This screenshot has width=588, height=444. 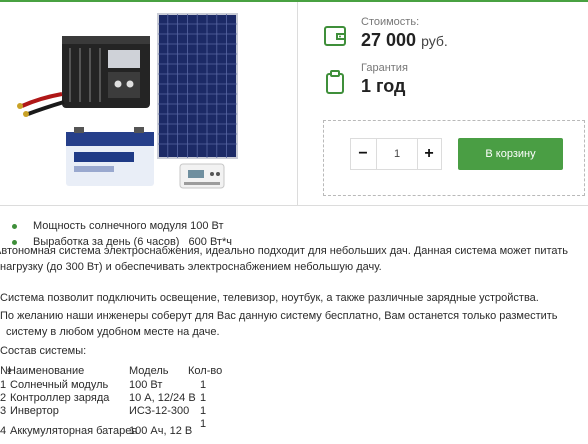 What do you see at coordinates (363, 154) in the screenshot?
I see `decrease-quantity-button: −` at bounding box center [363, 154].